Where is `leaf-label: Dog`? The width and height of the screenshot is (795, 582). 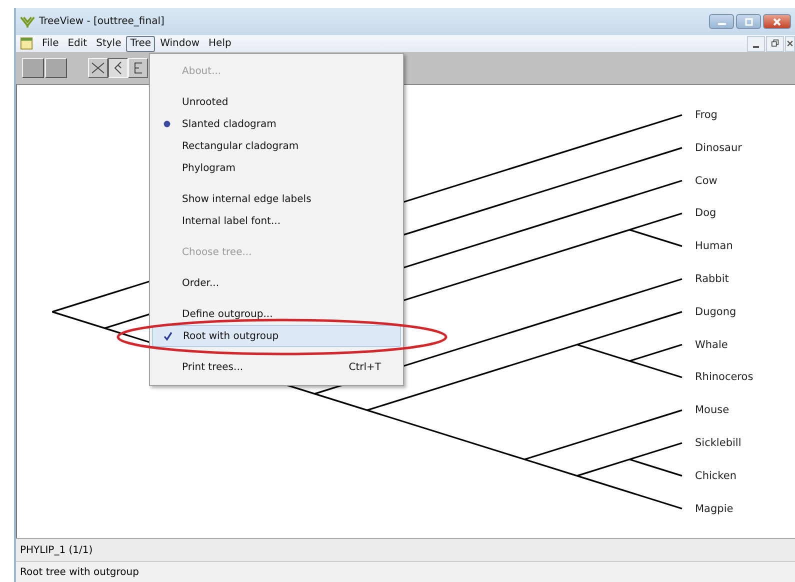 leaf-label: Dog is located at coordinates (705, 214).